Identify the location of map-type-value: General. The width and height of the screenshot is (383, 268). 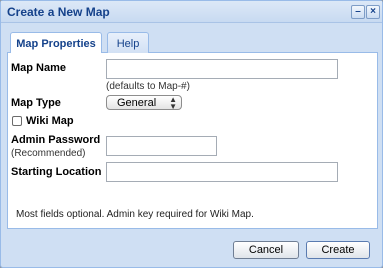
(137, 103).